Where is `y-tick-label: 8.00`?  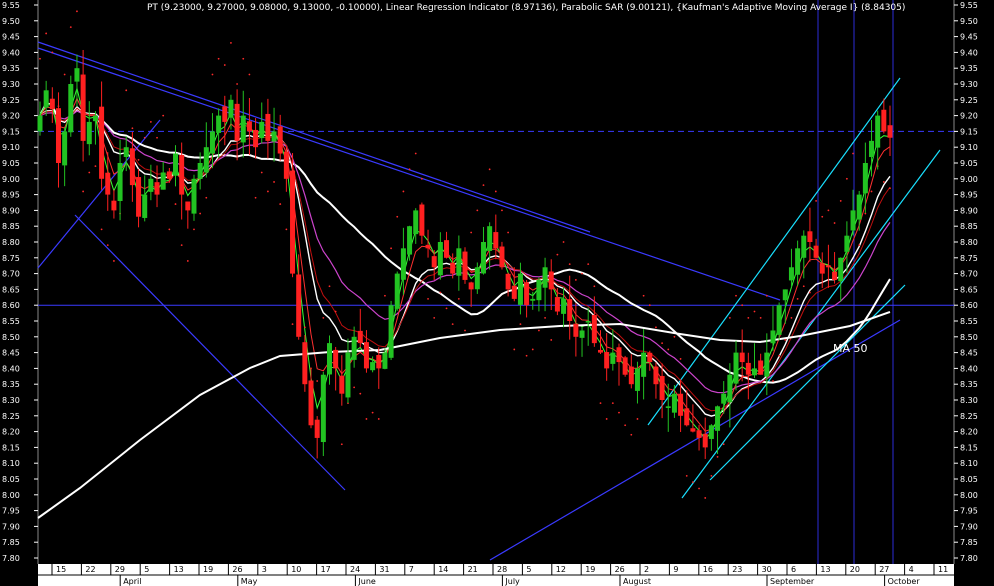
y-tick-label: 8.00 is located at coordinates (969, 495).